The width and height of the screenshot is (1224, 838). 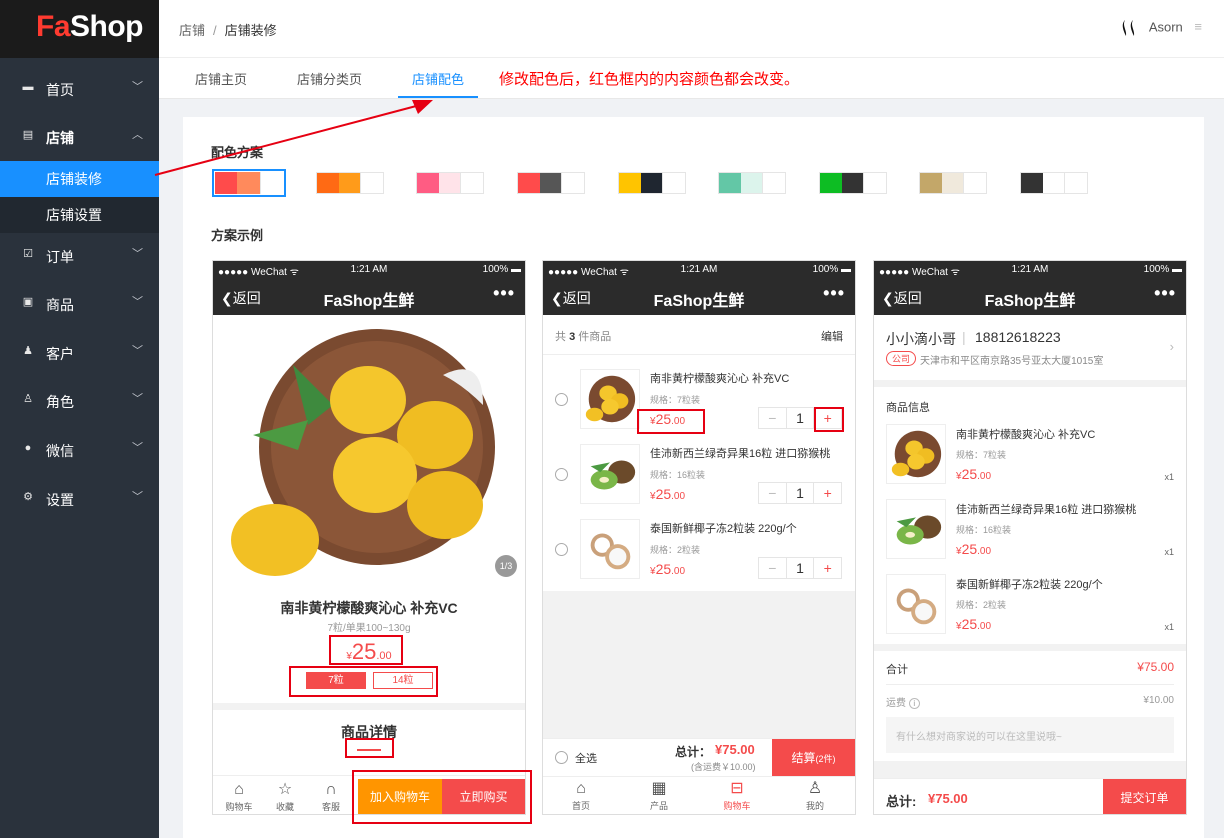 What do you see at coordinates (981, 455) in the screenshot?
I see `item-spec: 规格：7粒装` at bounding box center [981, 455].